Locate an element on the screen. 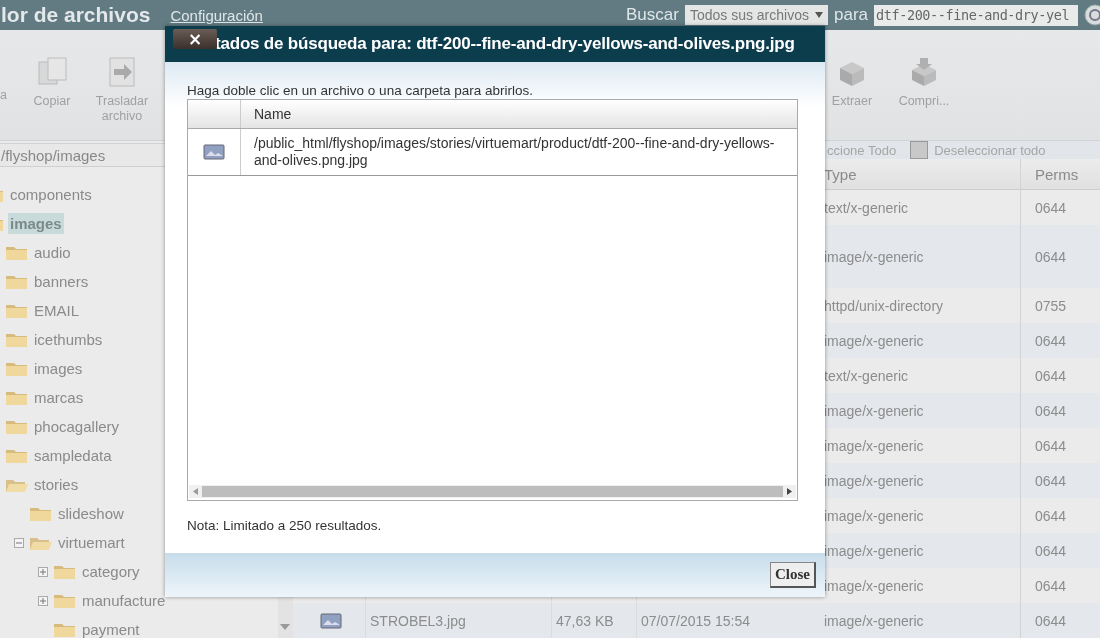 This screenshot has width=1100, height=638. tree-item: banners is located at coordinates (61, 281).